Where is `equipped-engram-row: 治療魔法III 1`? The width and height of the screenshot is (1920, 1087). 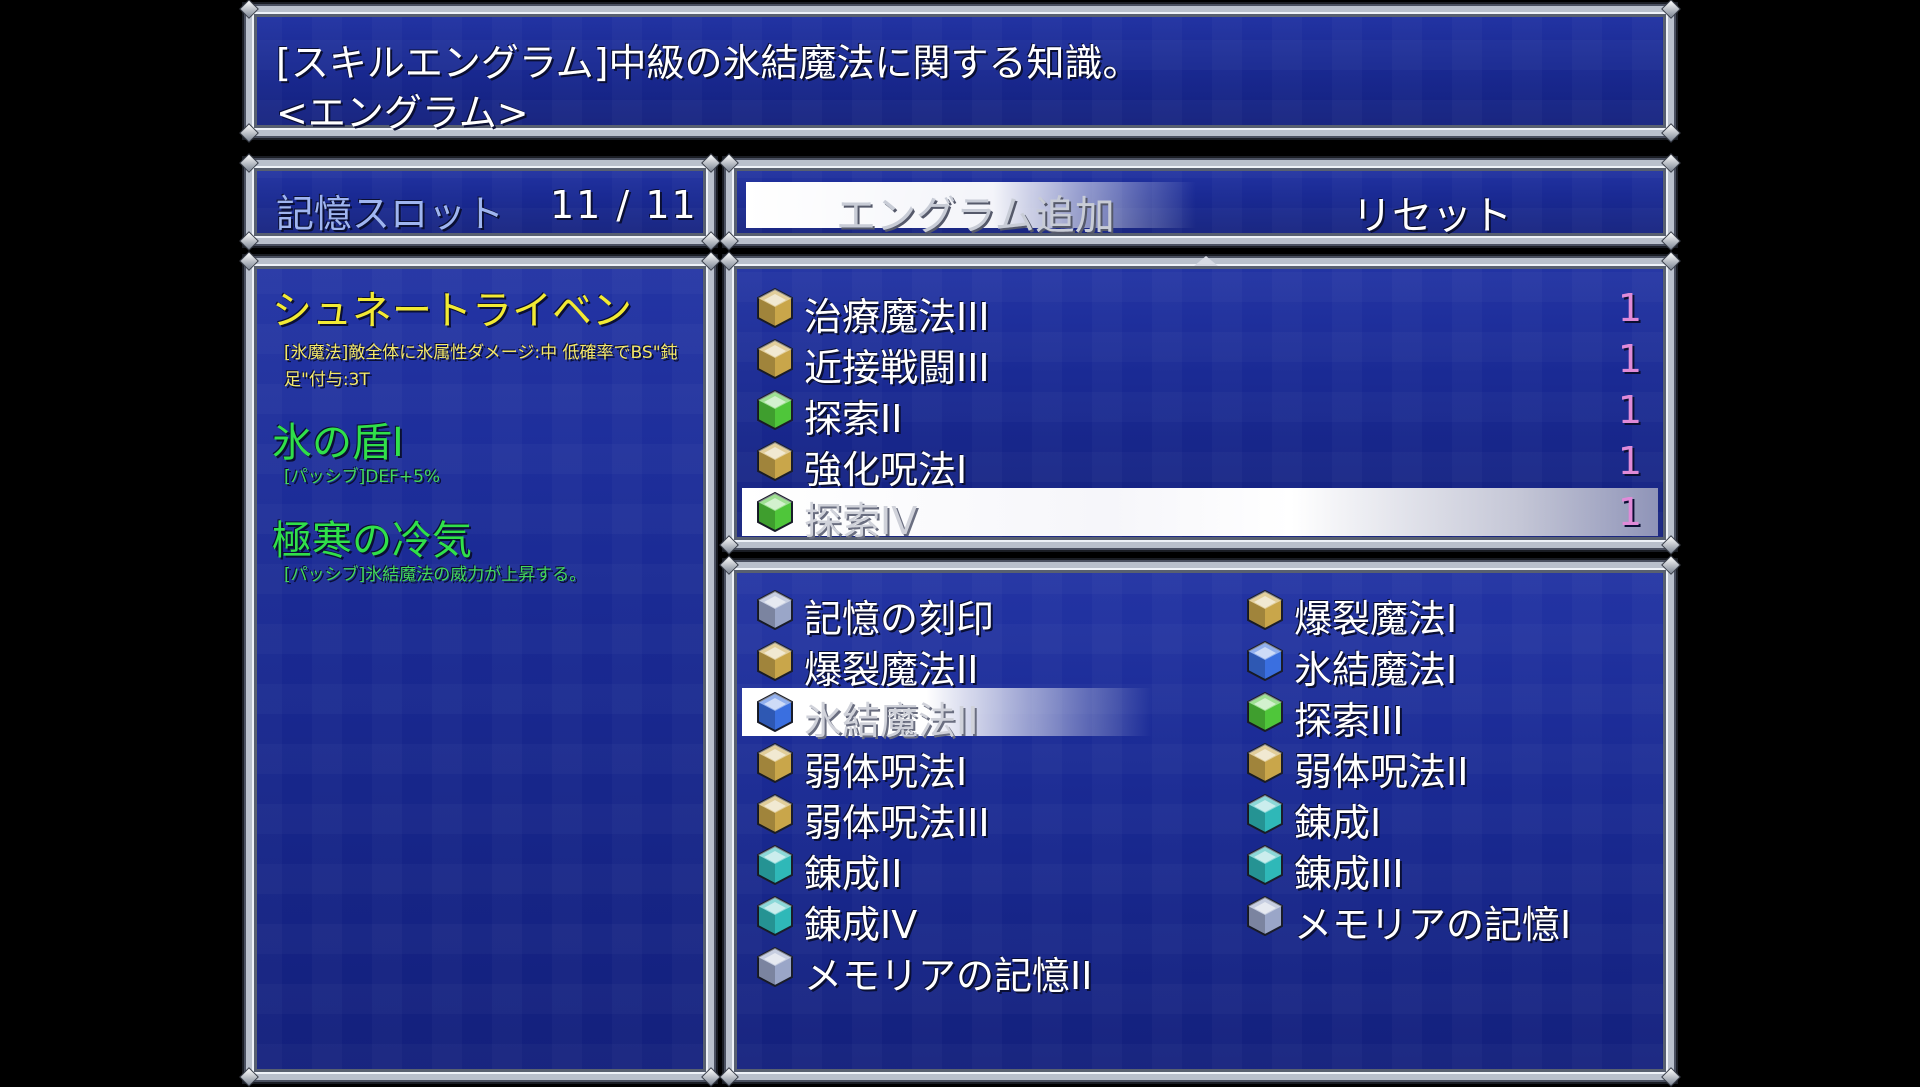 equipped-engram-row: 治療魔法III 1 is located at coordinates (1200, 311).